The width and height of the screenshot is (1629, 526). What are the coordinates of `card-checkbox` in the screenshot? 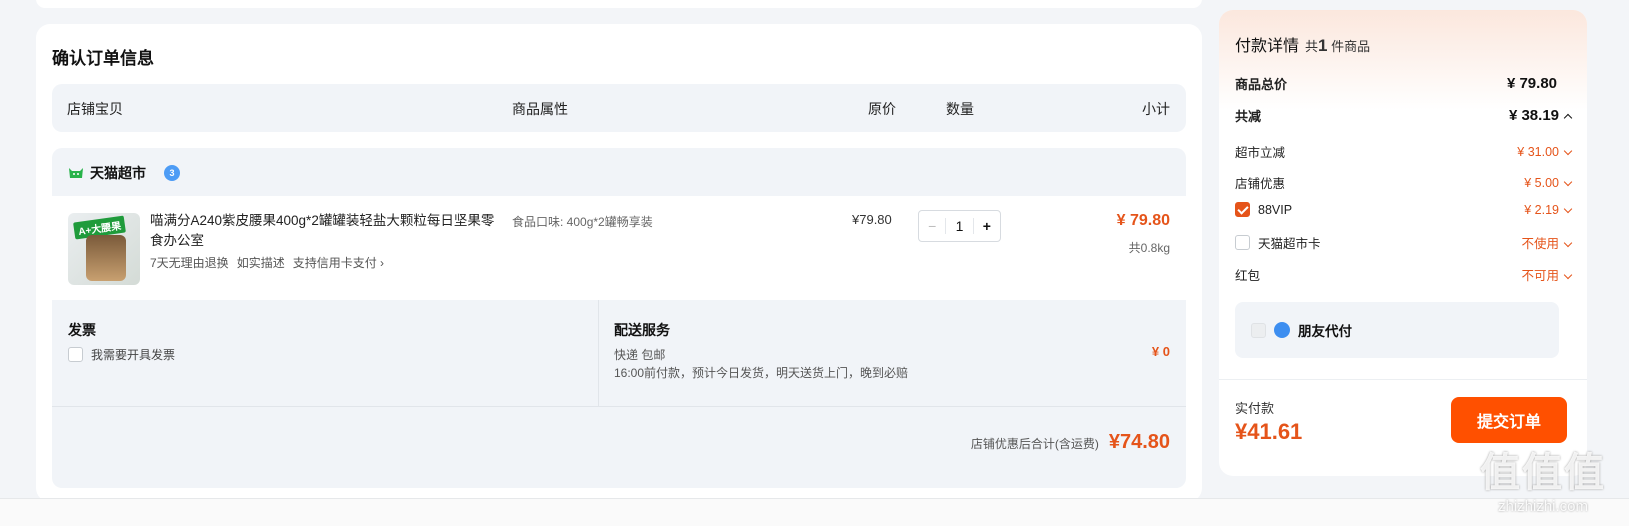 It's located at (1242, 242).